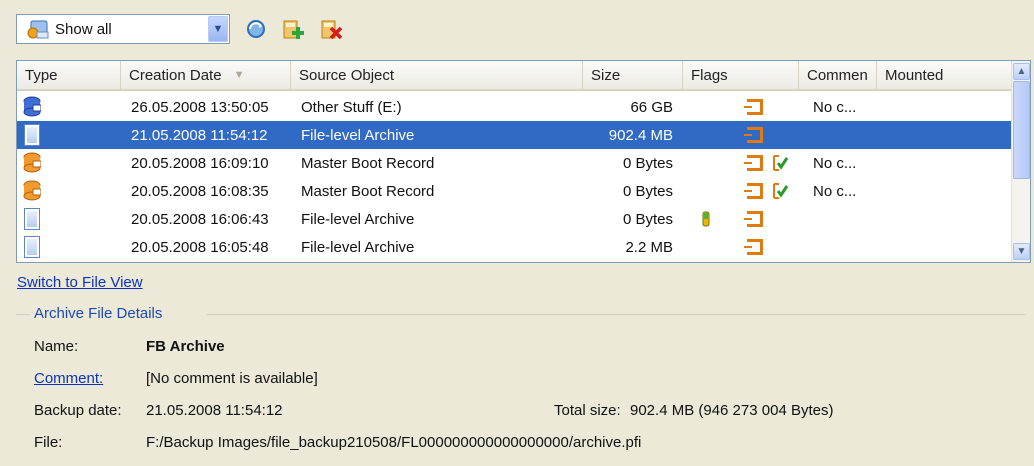 This screenshot has height=466, width=1034. Describe the element at coordinates (200, 163) in the screenshot. I see `creation-date-cell: 20.05.2008 16:09:10` at that location.